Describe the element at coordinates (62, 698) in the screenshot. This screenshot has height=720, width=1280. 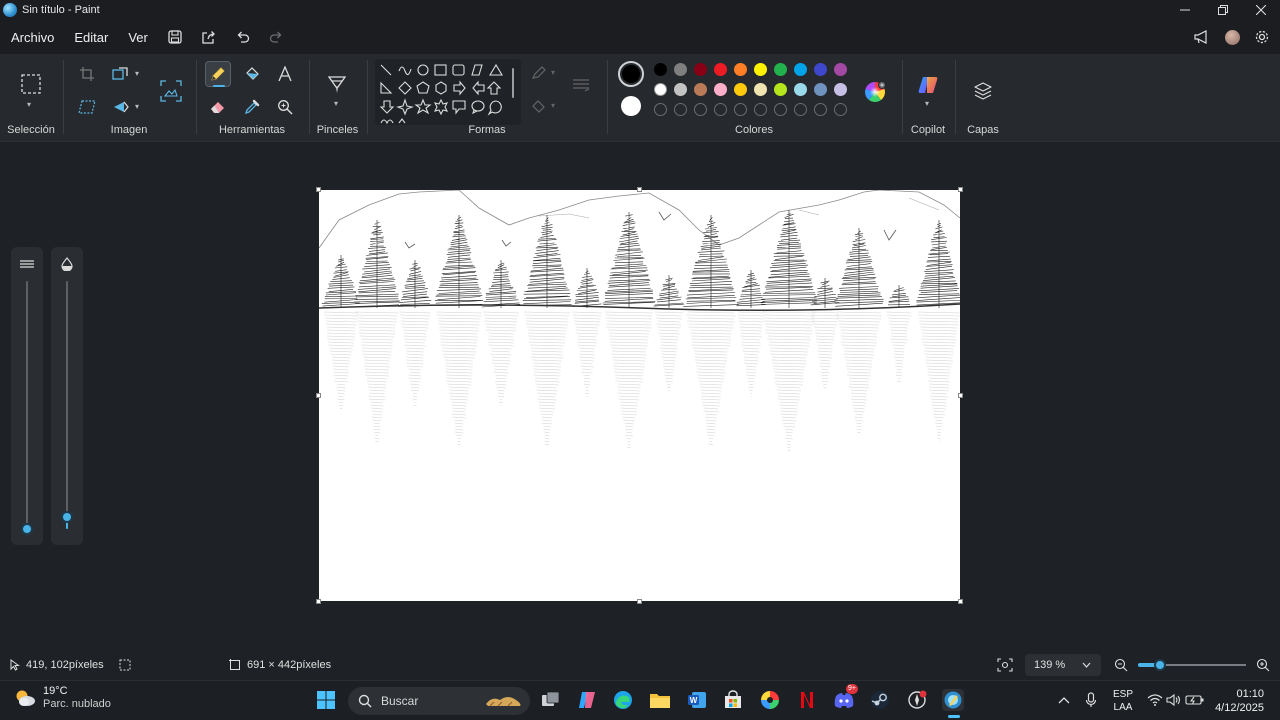
I see `weather-widget: 19°C Parc. nublado` at that location.